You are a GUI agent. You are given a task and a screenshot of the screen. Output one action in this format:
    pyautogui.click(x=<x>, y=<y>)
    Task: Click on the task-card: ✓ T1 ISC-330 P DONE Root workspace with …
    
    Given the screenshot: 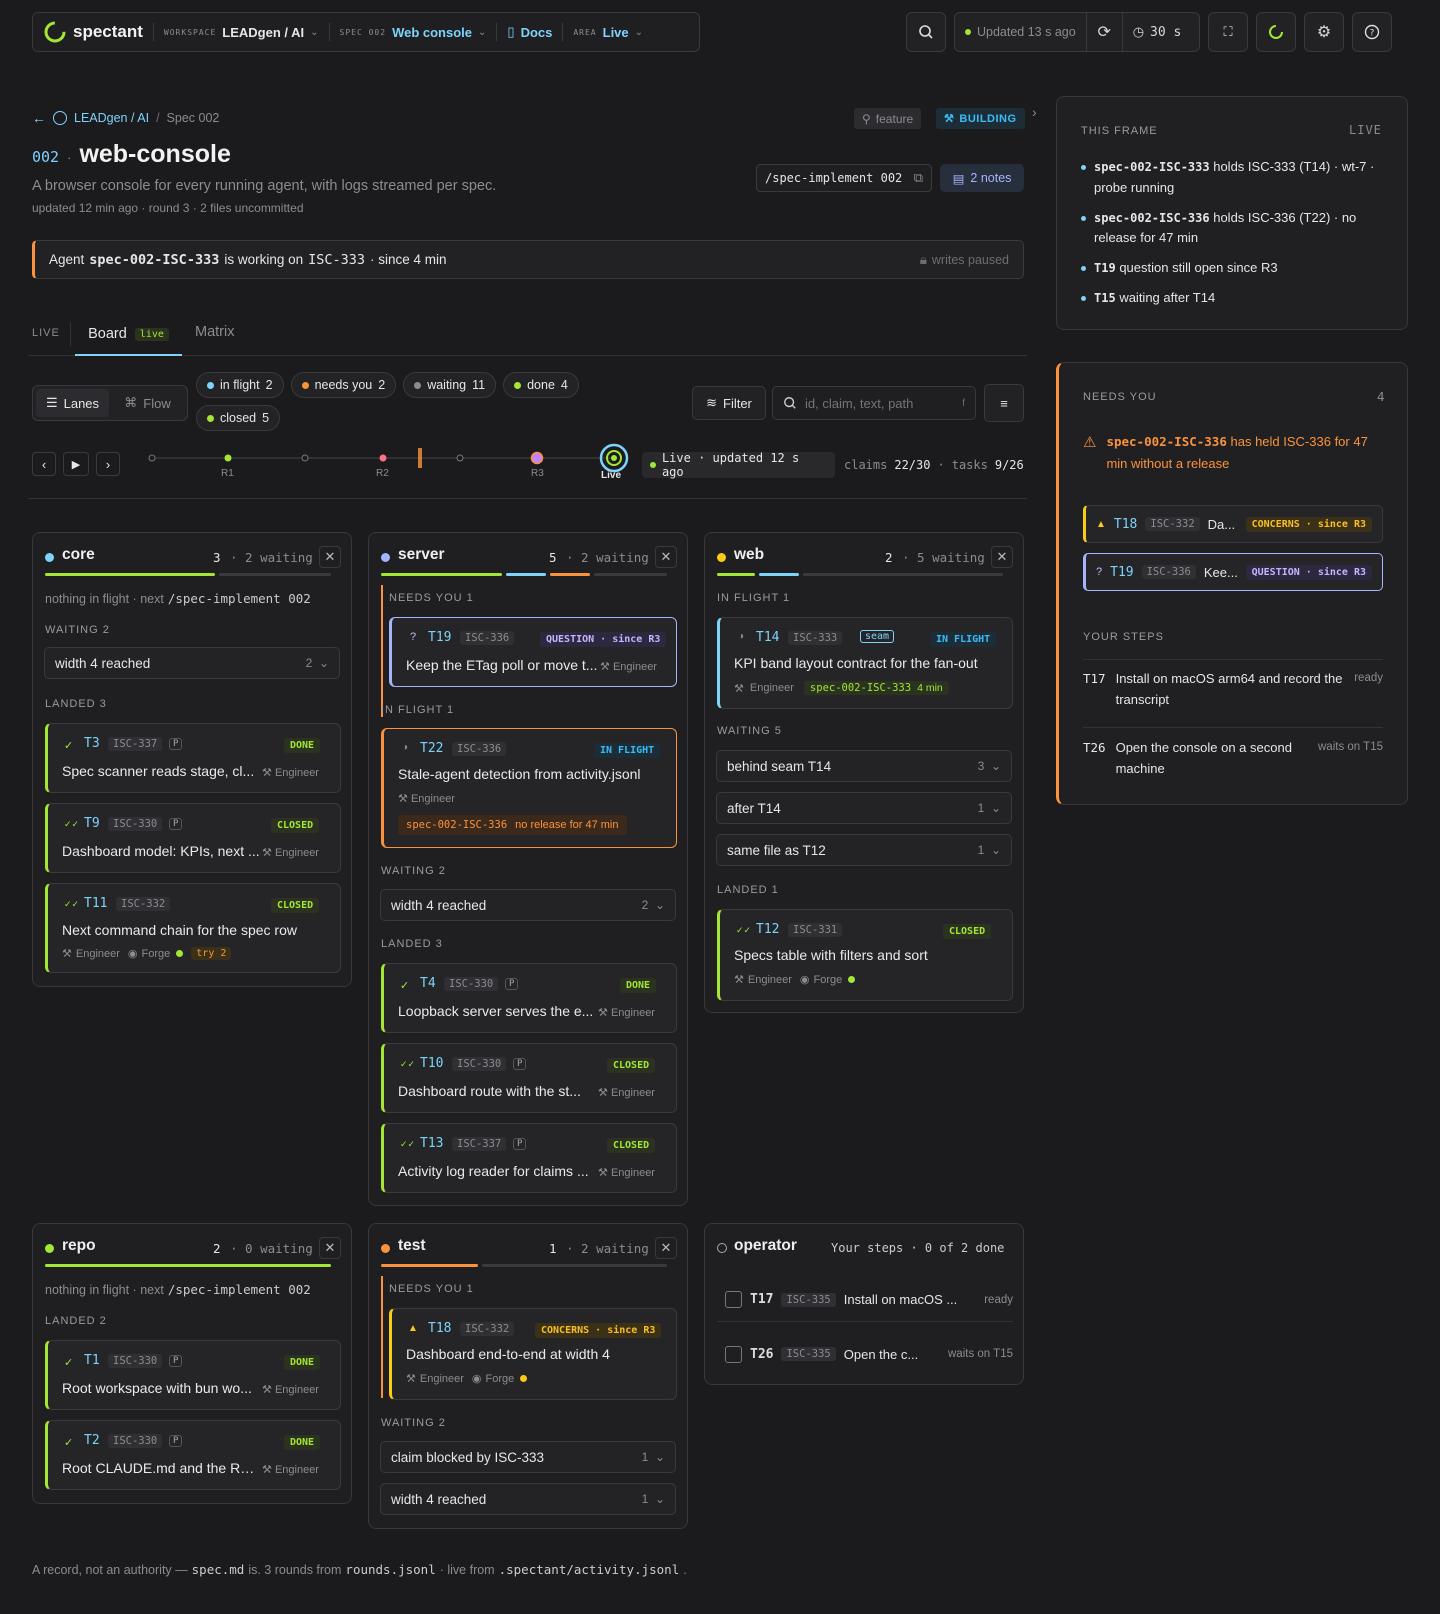 What is the action you would take?
    pyautogui.click(x=193, y=1375)
    